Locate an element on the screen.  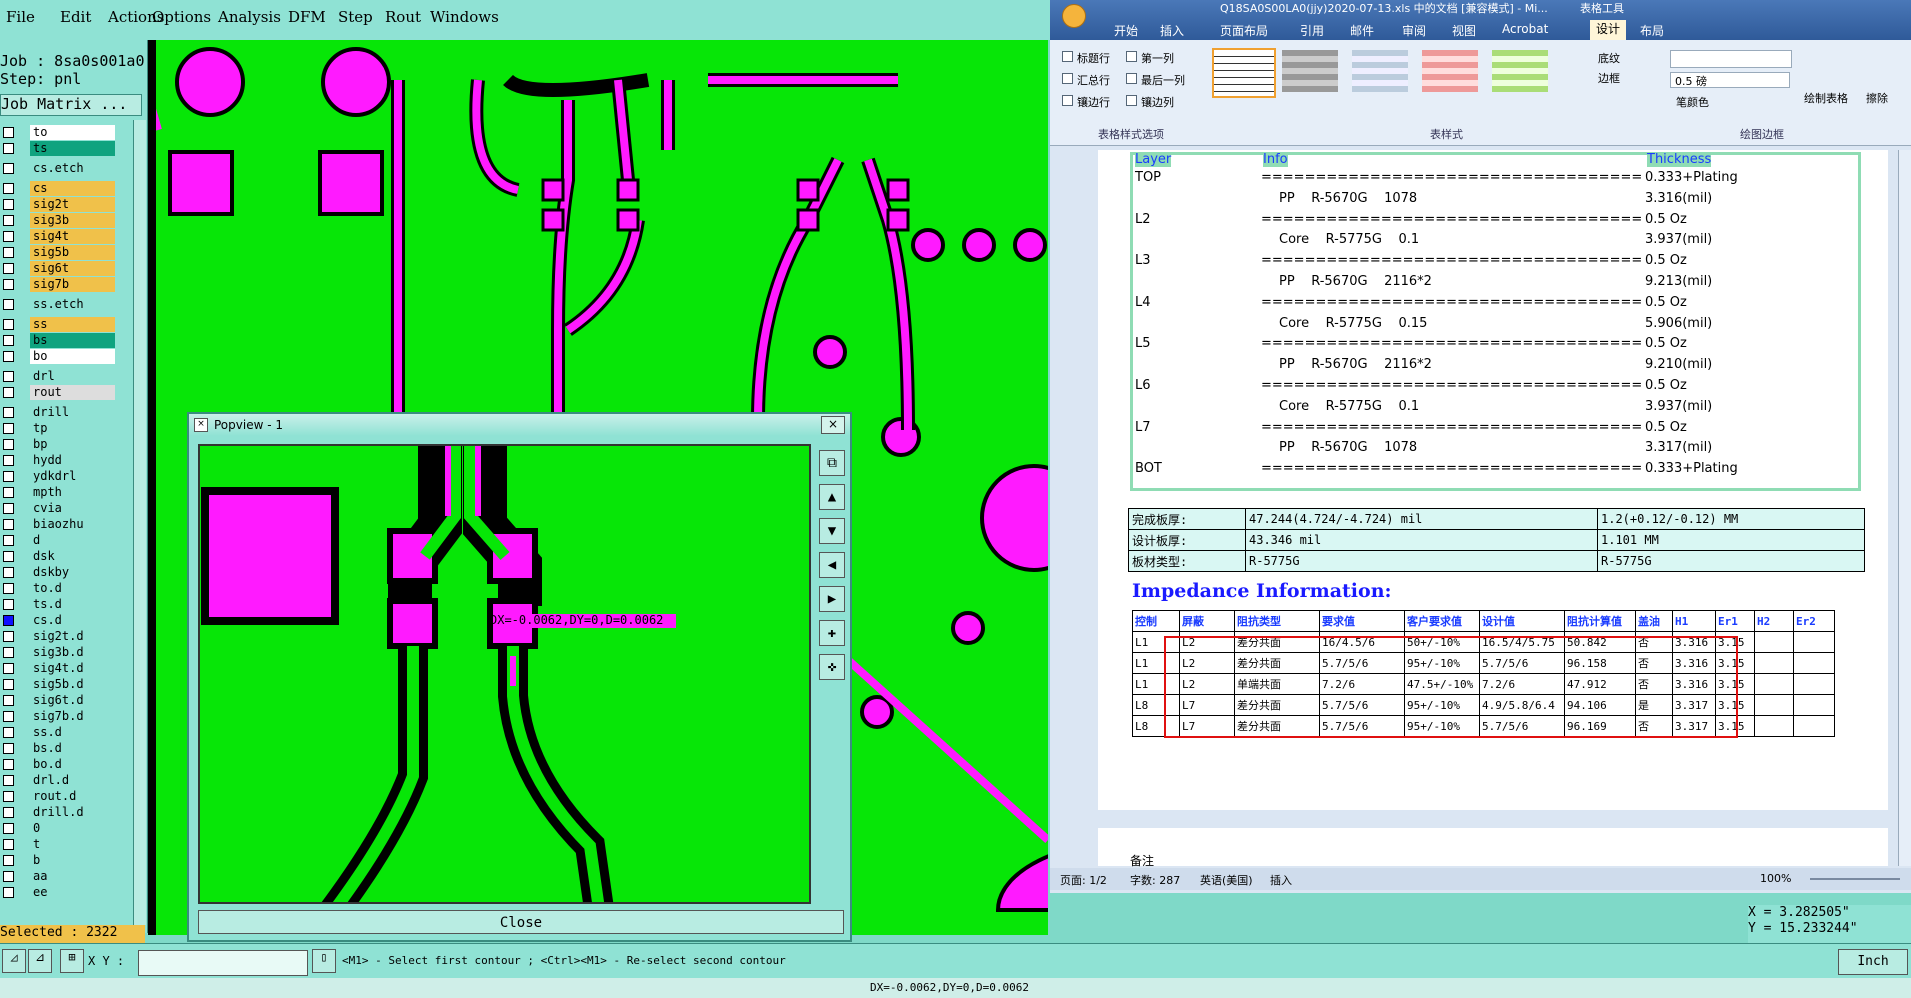
shading-button: 底纹 is located at coordinates (1609, 58).